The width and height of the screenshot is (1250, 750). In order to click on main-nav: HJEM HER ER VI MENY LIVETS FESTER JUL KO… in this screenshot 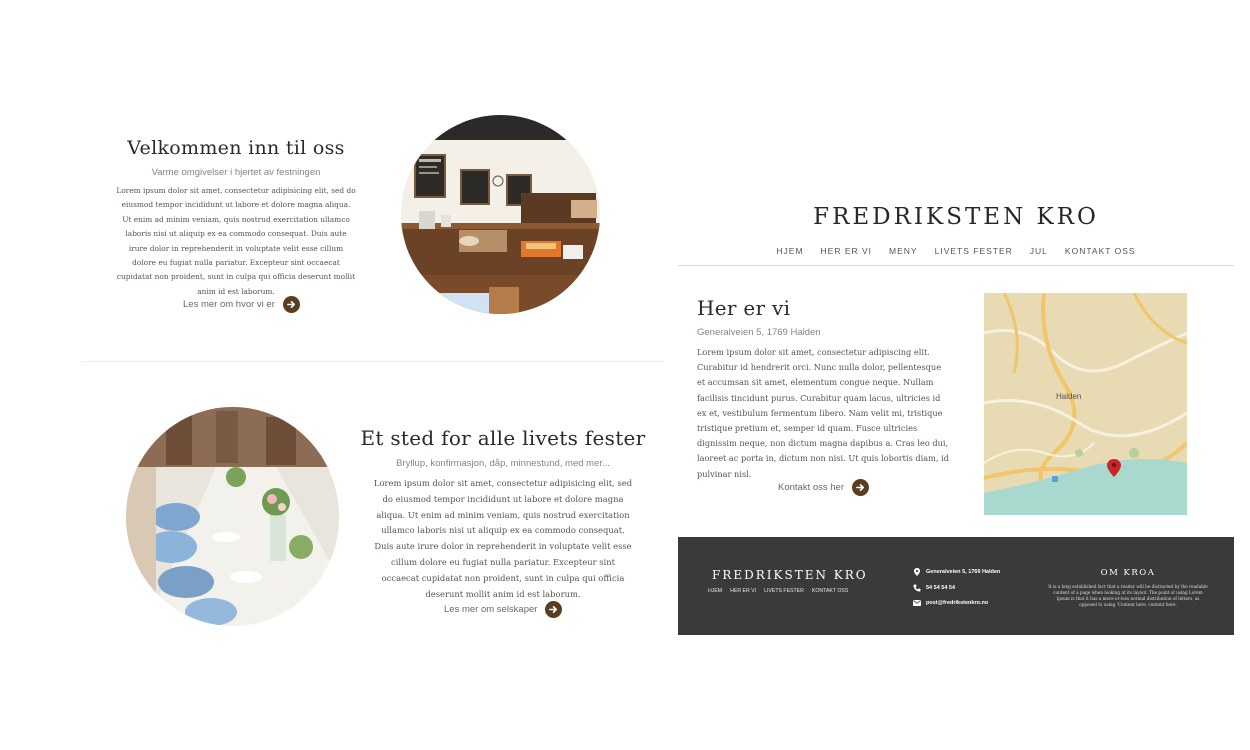, I will do `click(956, 251)`.